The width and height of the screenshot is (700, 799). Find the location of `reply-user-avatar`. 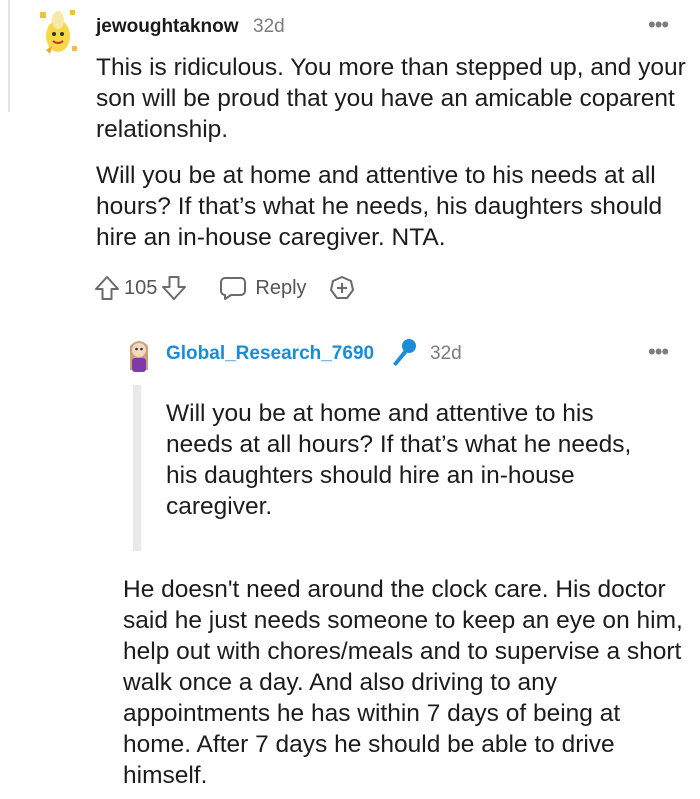

reply-user-avatar is located at coordinates (139, 355).